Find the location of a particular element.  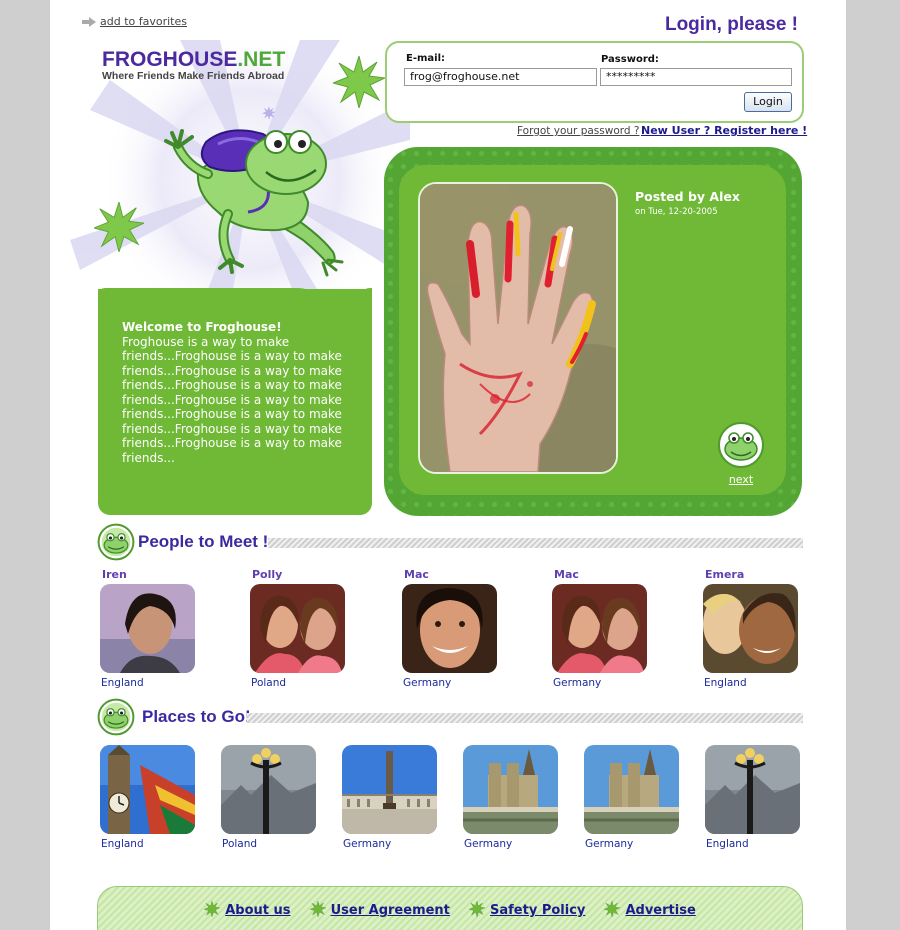

place-photo-big-ben is located at coordinates (147, 789).